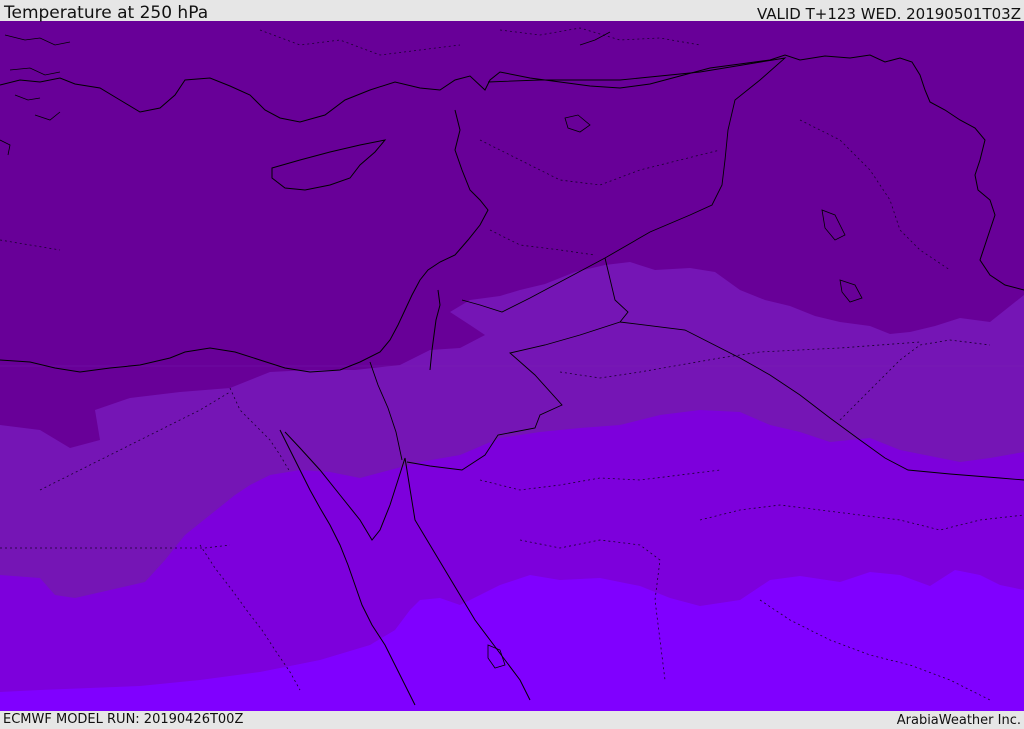  What do you see at coordinates (958, 720) in the screenshot?
I see `brand-label: ArabiaWeather Inc.` at bounding box center [958, 720].